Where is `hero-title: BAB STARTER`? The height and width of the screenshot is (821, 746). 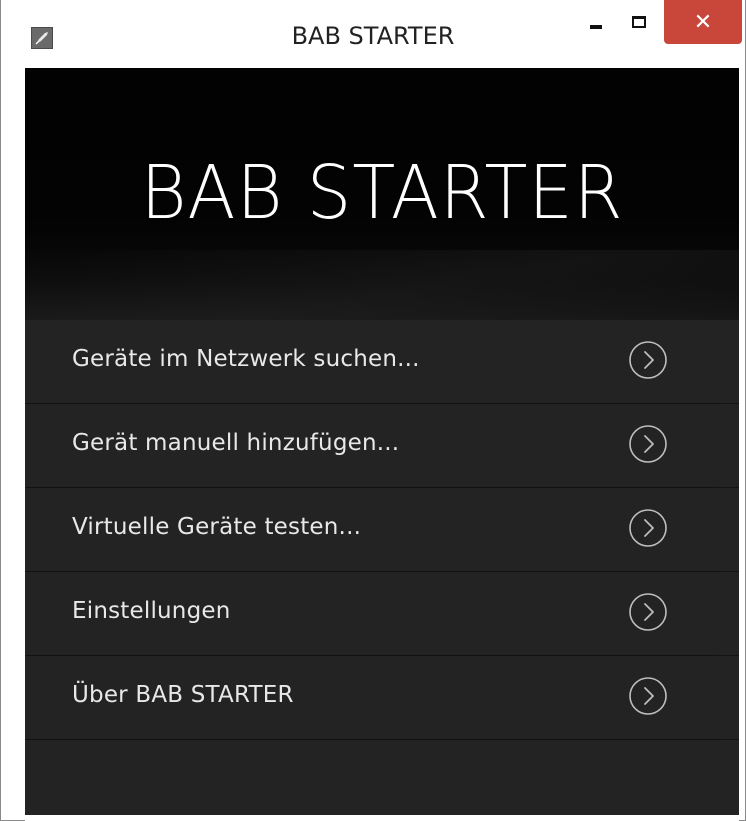 hero-title: BAB STARTER is located at coordinates (382, 193).